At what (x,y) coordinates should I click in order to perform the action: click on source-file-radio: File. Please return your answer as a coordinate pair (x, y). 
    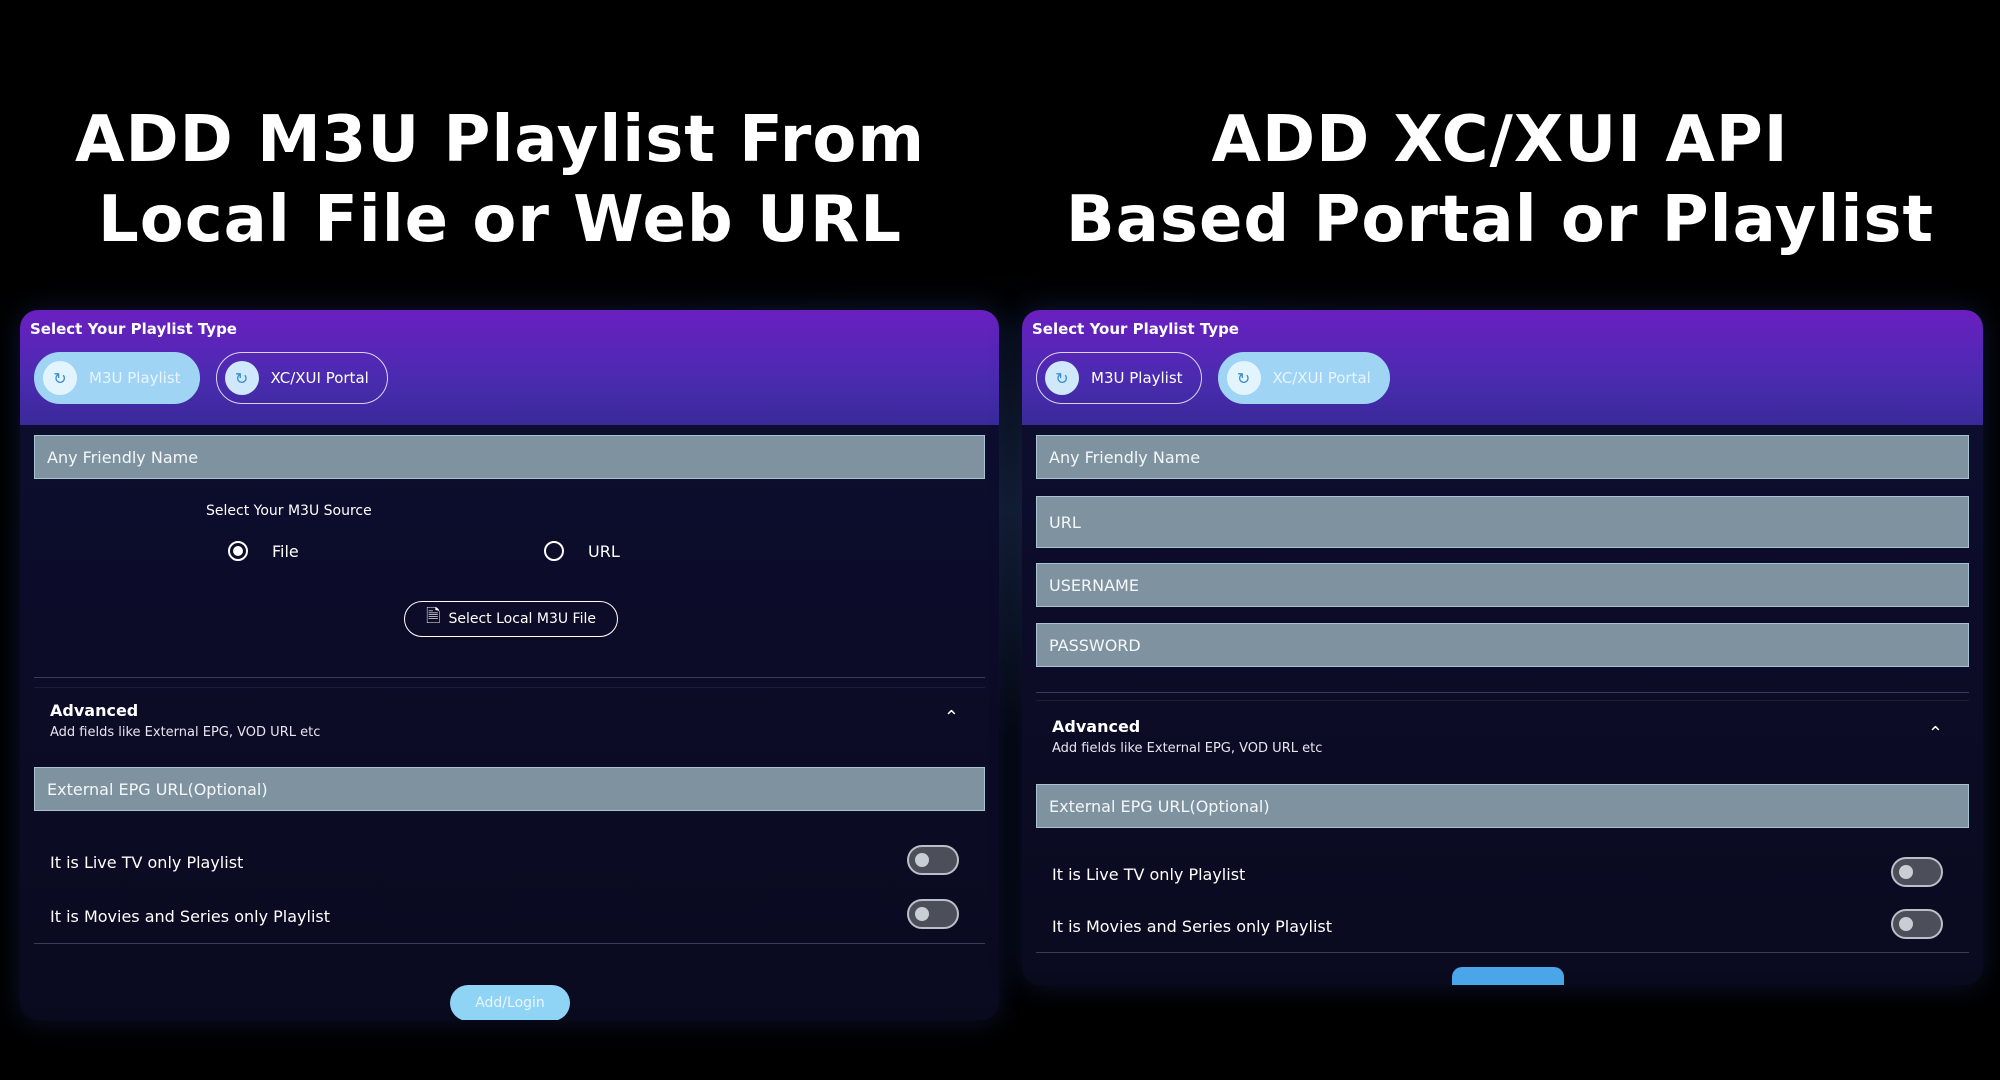
    Looking at the image, I should click on (263, 551).